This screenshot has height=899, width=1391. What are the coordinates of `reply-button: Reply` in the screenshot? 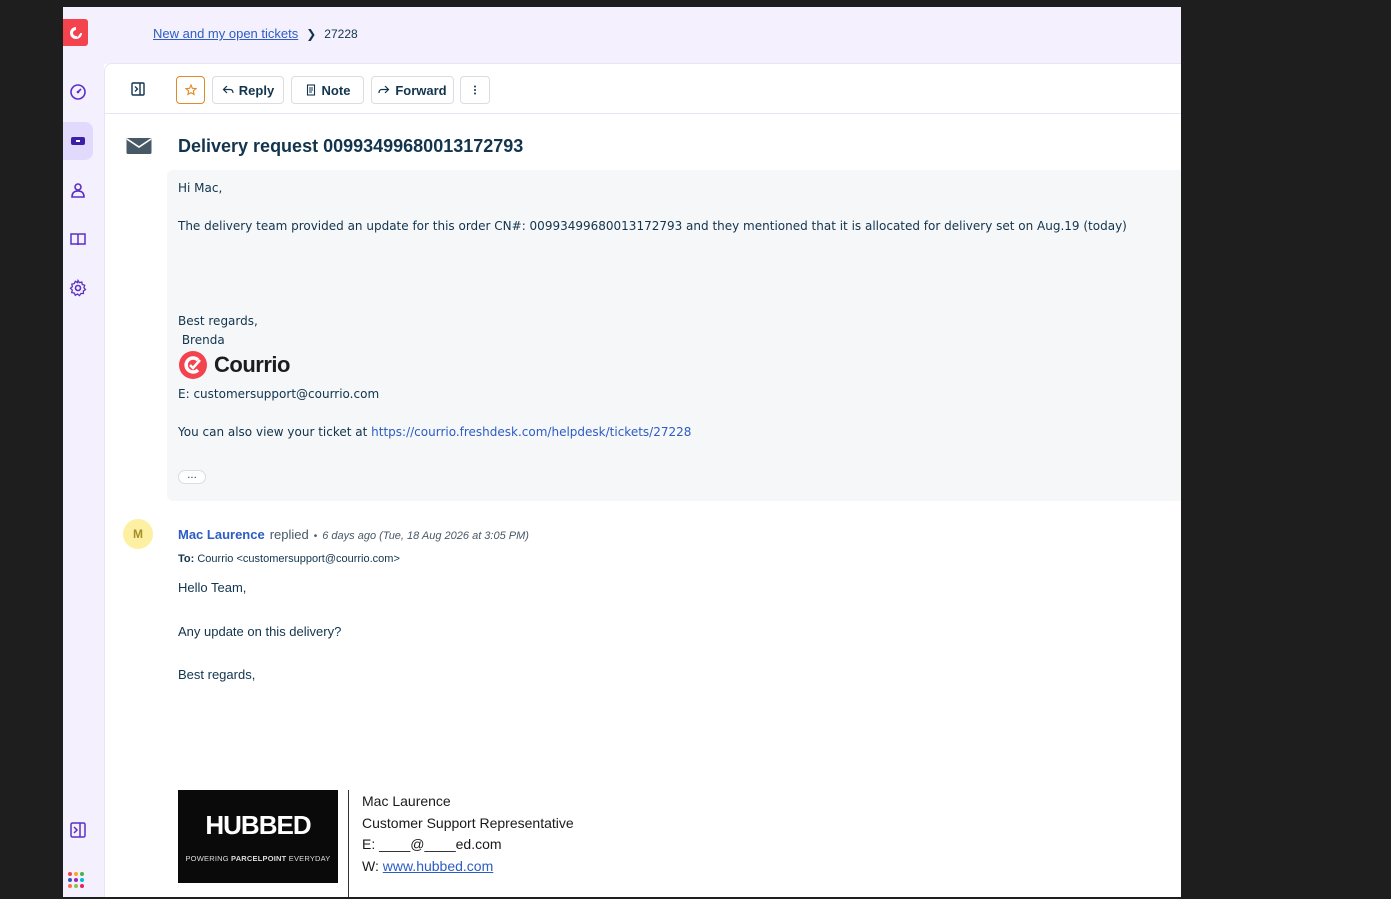 It's located at (248, 90).